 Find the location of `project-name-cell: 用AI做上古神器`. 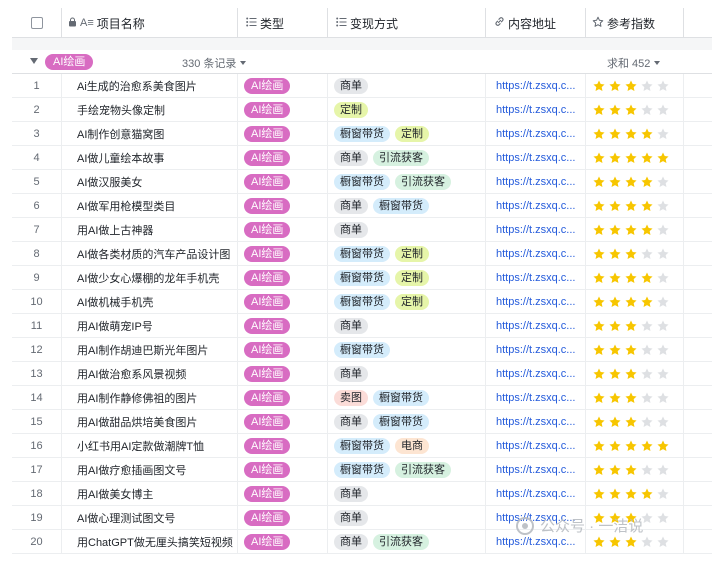

project-name-cell: 用AI做上古神器 is located at coordinates (150, 230).